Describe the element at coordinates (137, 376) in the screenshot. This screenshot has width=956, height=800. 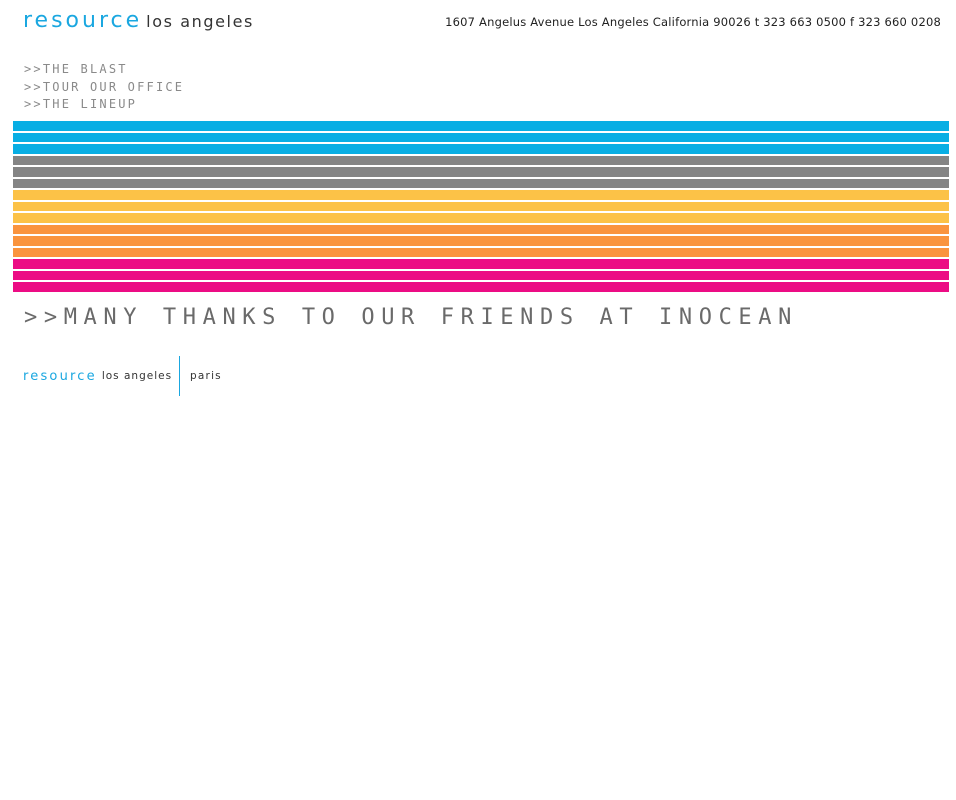
I see `footer-city-los-angeles: los angeles` at that location.